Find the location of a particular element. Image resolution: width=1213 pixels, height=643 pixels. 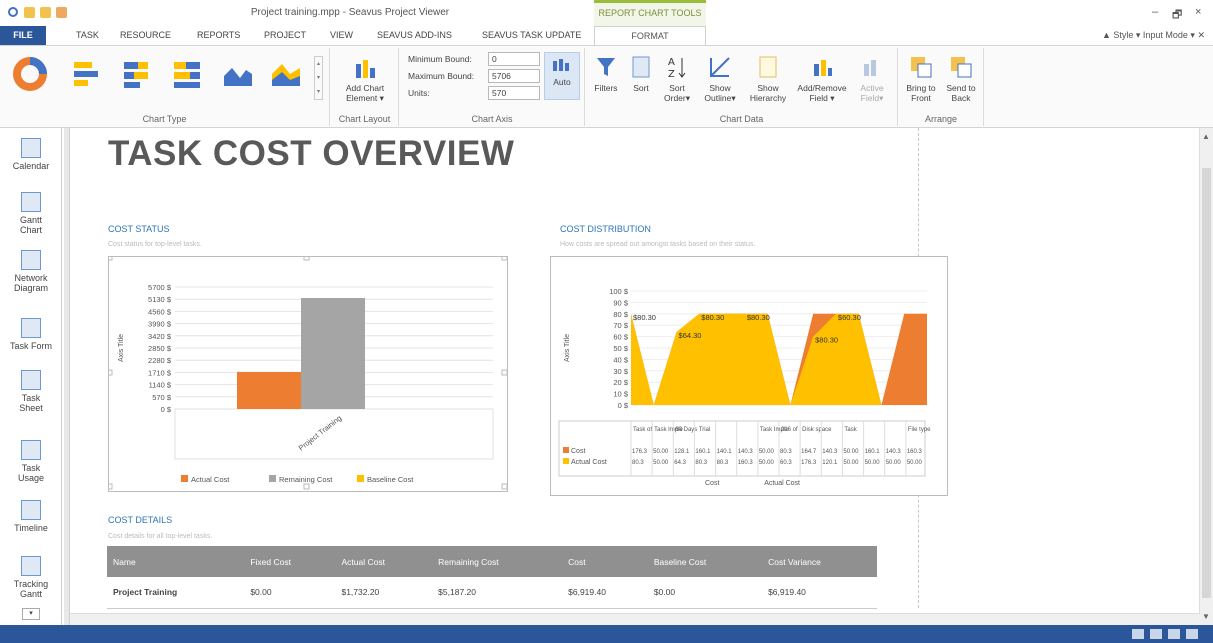

data-table-actual-value: 176.3 is located at coordinates (809, 463).